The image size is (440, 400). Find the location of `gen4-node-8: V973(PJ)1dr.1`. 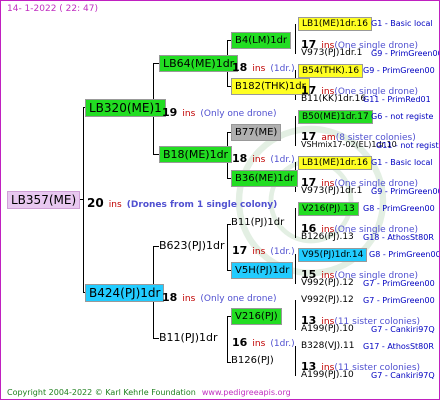

gen4-node-8: V973(PJ)1dr.1 is located at coordinates (331, 191).